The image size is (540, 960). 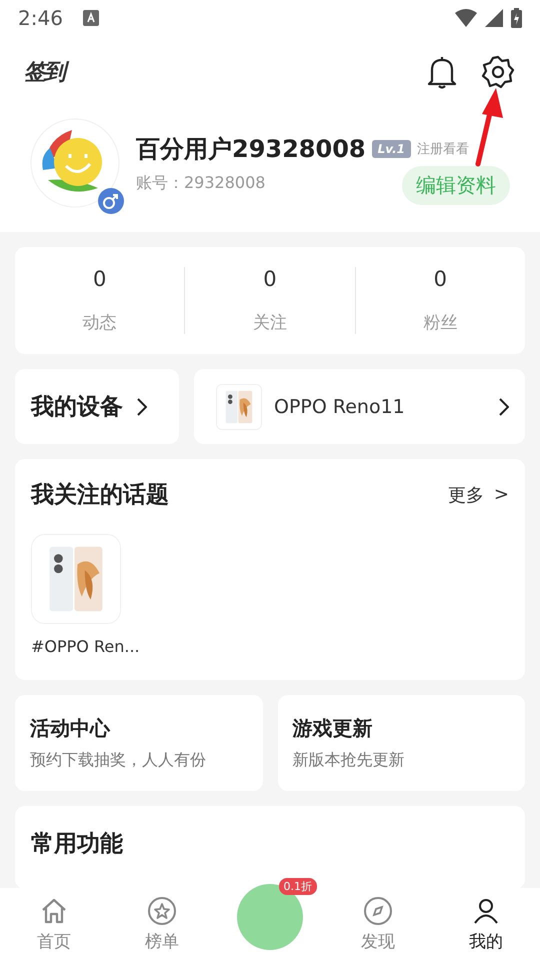 What do you see at coordinates (443, 149) in the screenshot?
I see `level-hint: 注册看看` at bounding box center [443, 149].